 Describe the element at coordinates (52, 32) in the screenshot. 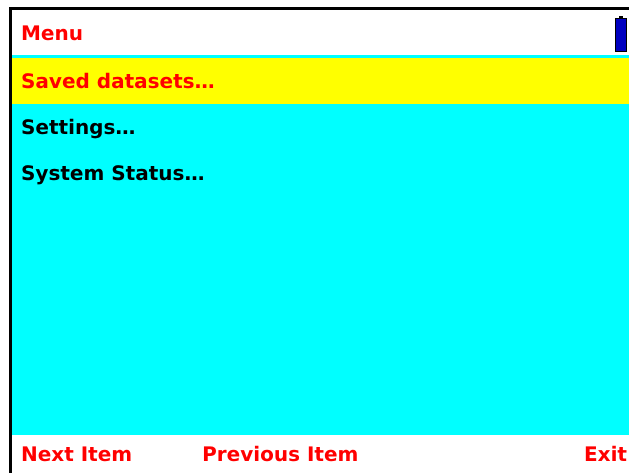

I see `menu-title: Menu` at that location.